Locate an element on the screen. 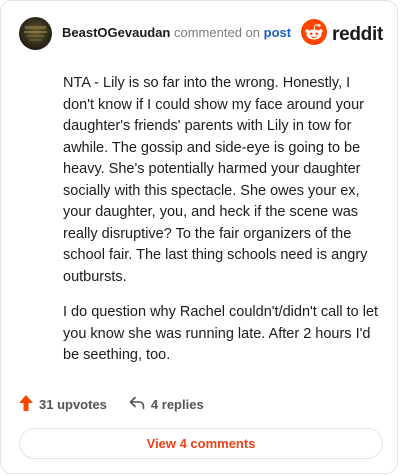 The height and width of the screenshot is (476, 400). comment-header: BeastOGevaudan commented on post reddit is located at coordinates (201, 33).